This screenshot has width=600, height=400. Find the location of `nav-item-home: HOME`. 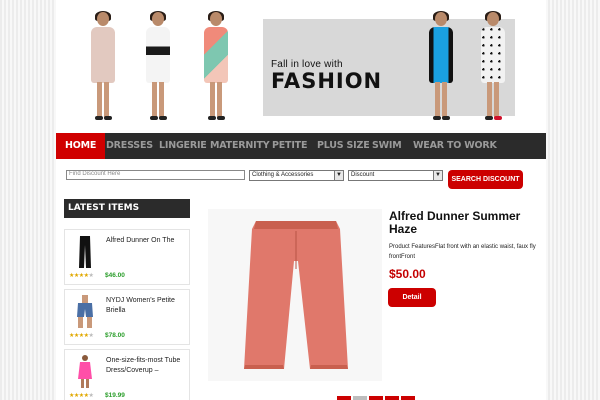

nav-item-home: HOME is located at coordinates (81, 146).